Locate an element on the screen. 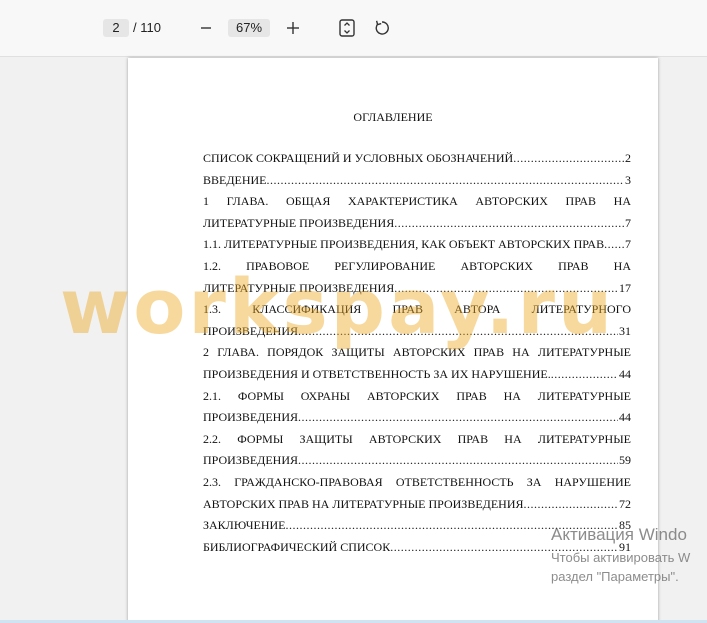 This screenshot has width=707, height=623. zoom-in-button is located at coordinates (293, 28).